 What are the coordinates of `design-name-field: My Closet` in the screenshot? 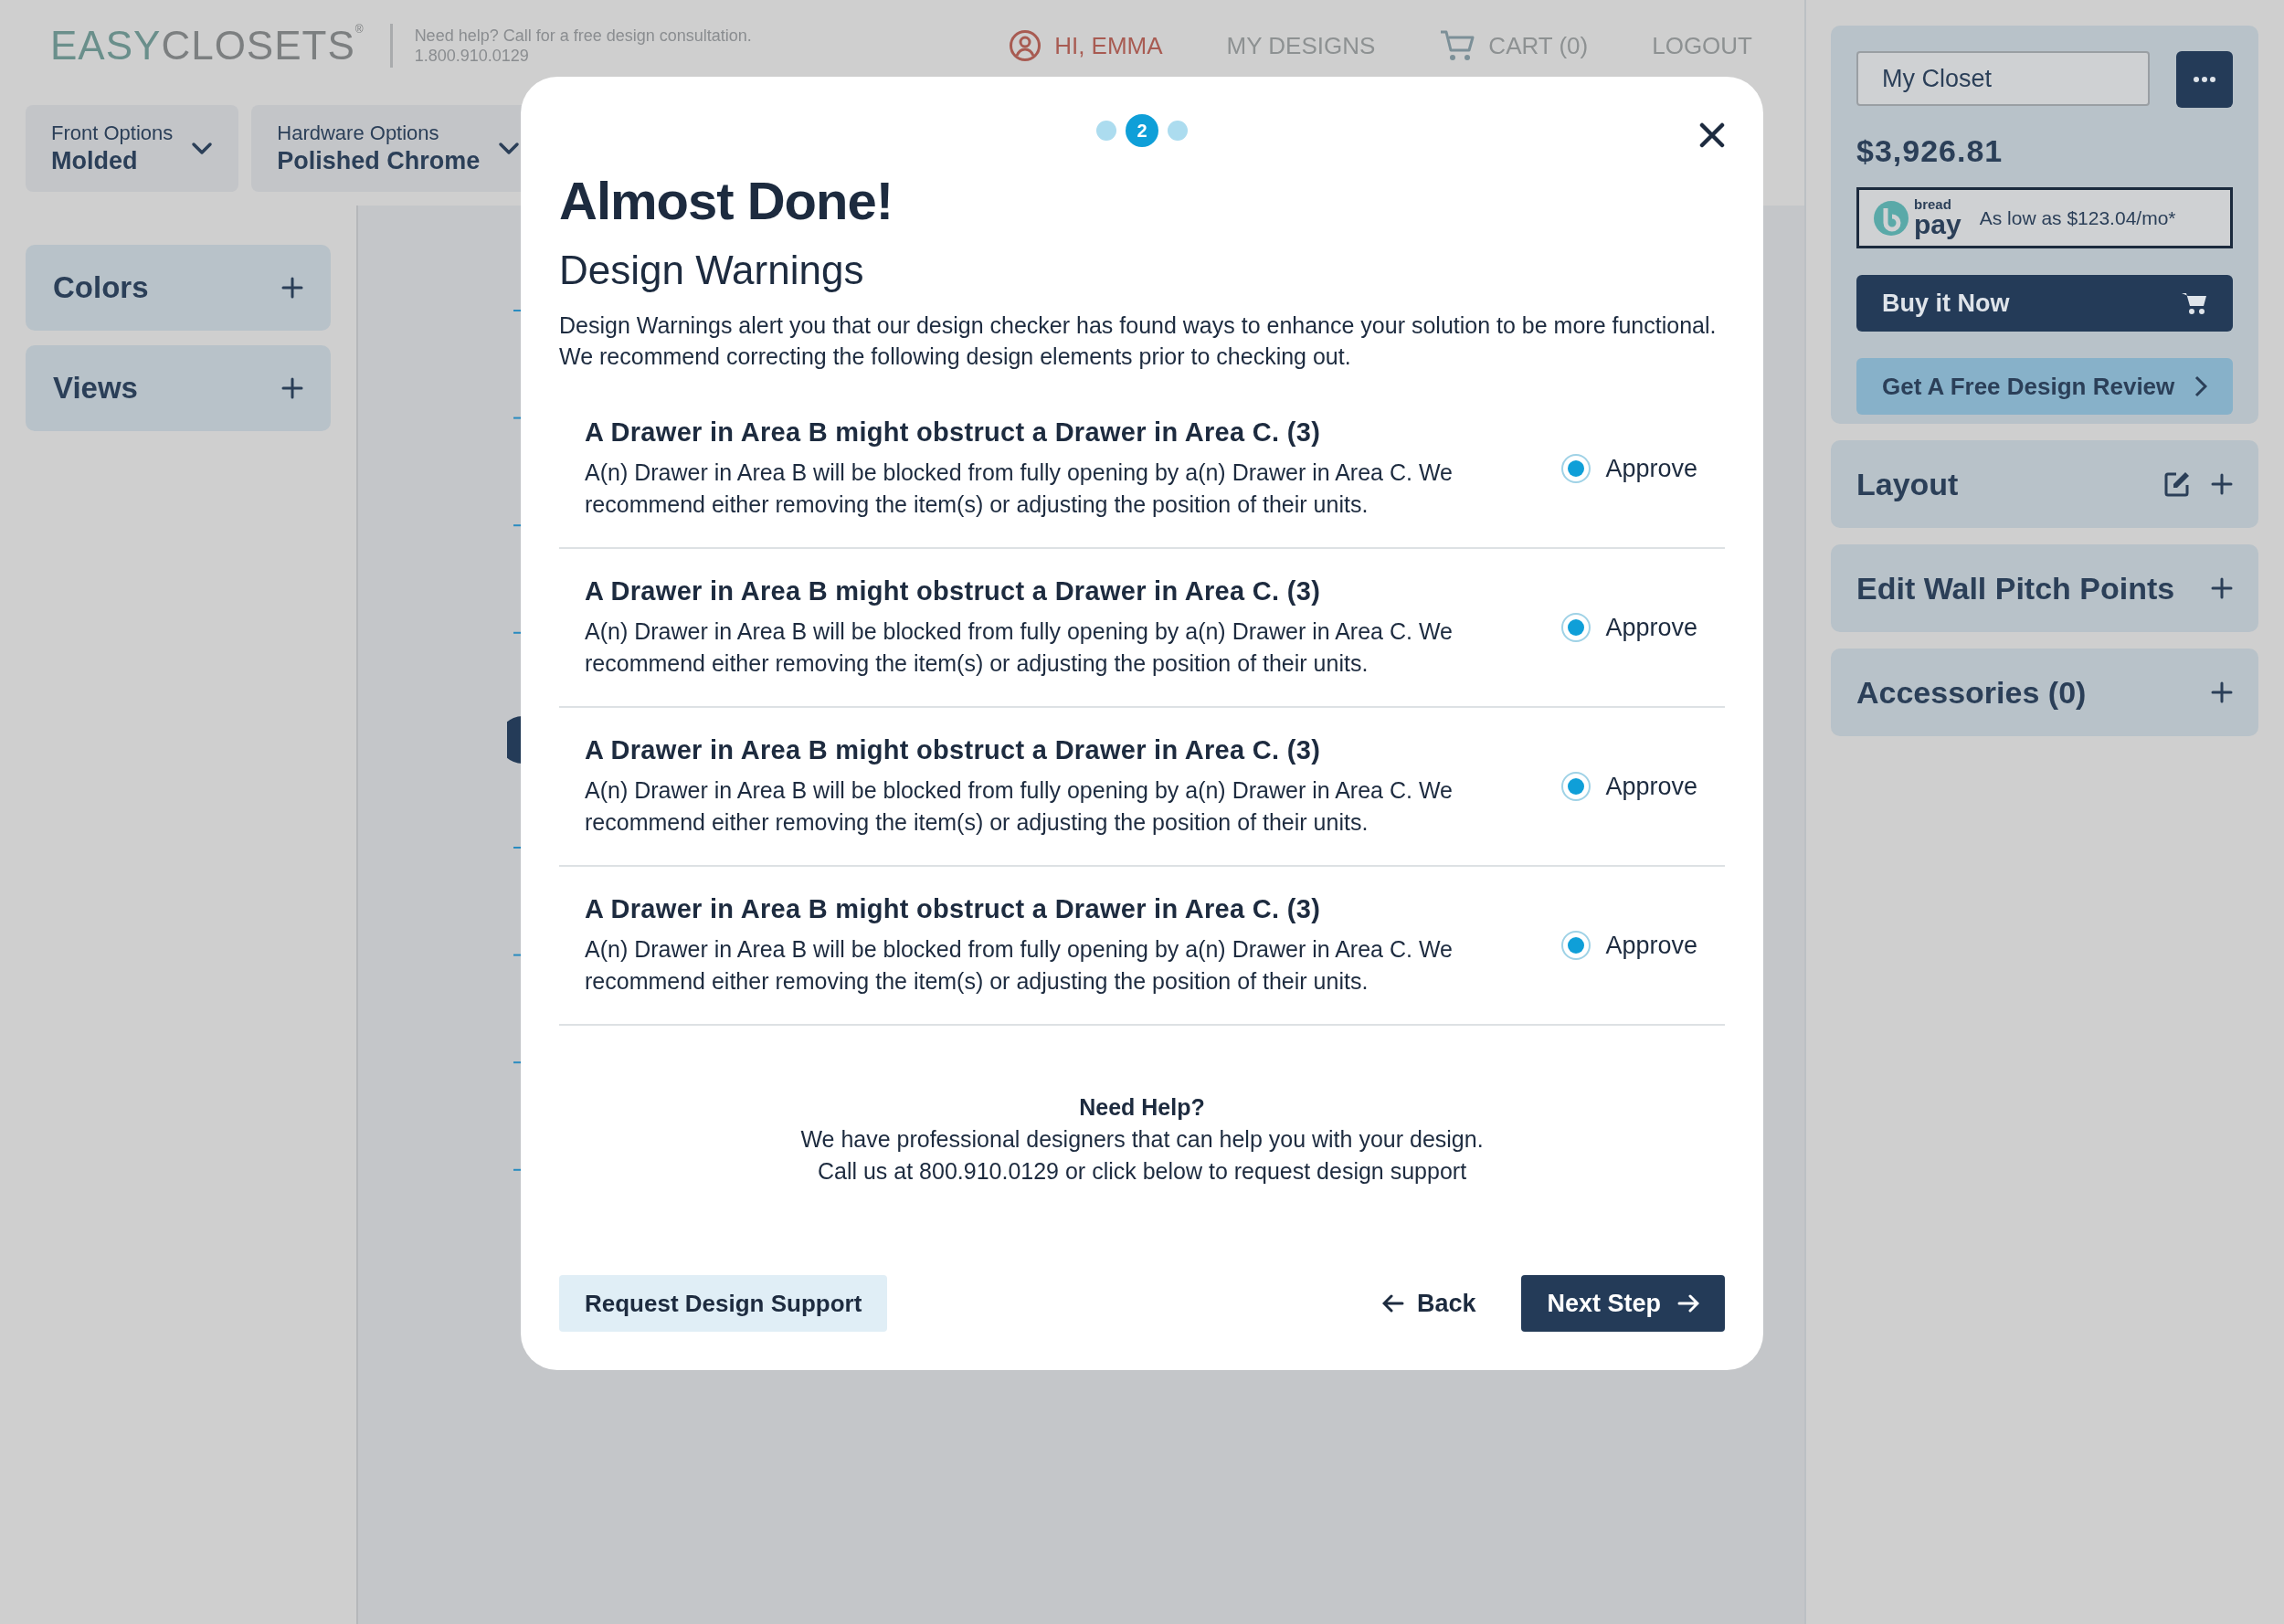 It's located at (2003, 78).